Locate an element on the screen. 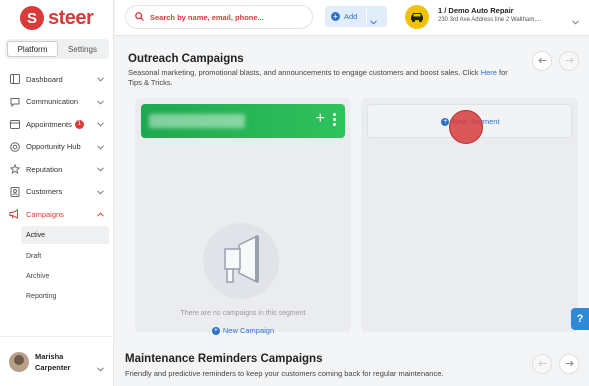 This screenshot has width=589, height=386. dashboard-icon is located at coordinates (14, 79).